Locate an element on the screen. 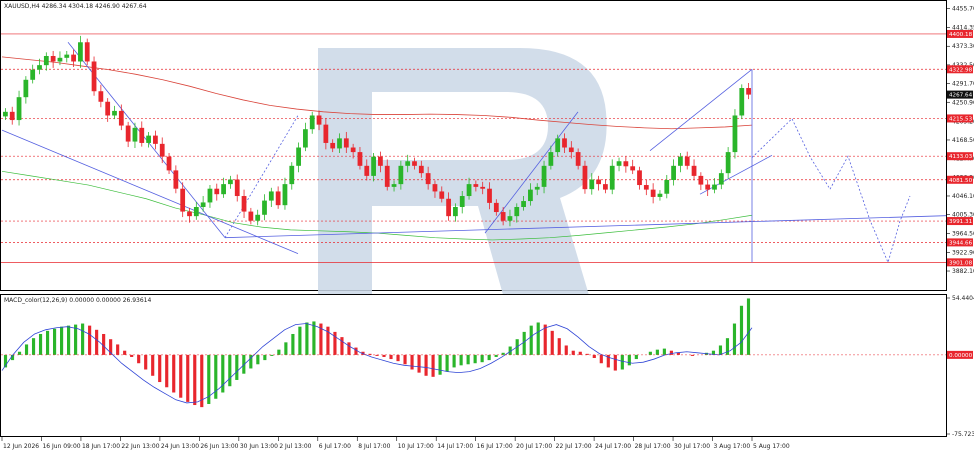 Image resolution: width=974 pixels, height=451 pixels. time-tick-label: 16 Jun 09:00 is located at coordinates (61, 446).